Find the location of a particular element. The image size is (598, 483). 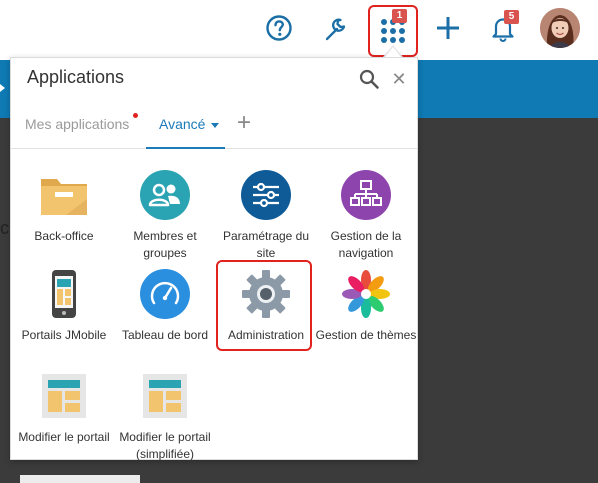

wrench-icon is located at coordinates (335, 29).